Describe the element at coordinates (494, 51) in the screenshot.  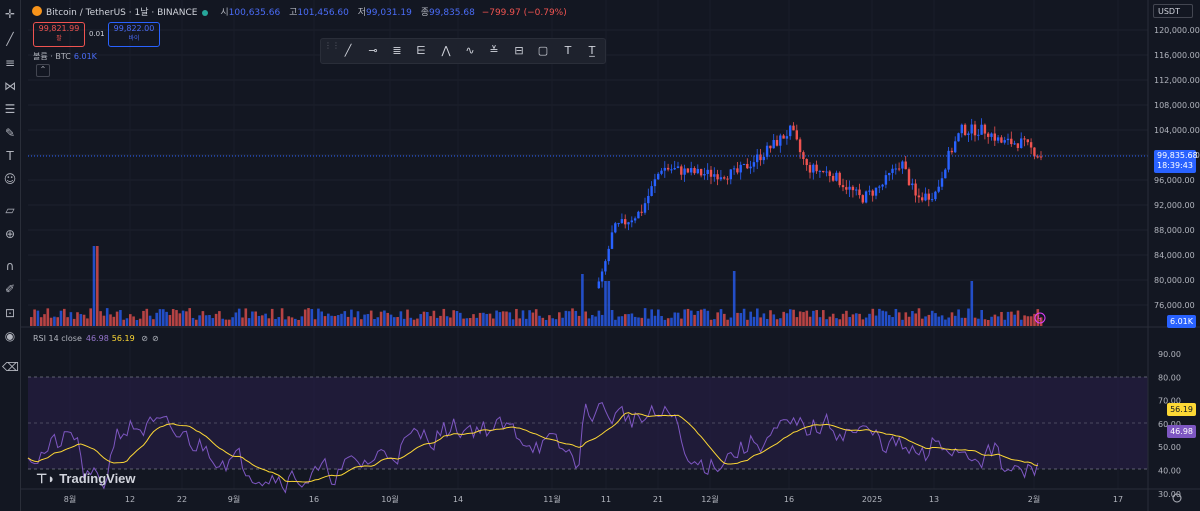
I see `projection-icon: ≚` at that location.